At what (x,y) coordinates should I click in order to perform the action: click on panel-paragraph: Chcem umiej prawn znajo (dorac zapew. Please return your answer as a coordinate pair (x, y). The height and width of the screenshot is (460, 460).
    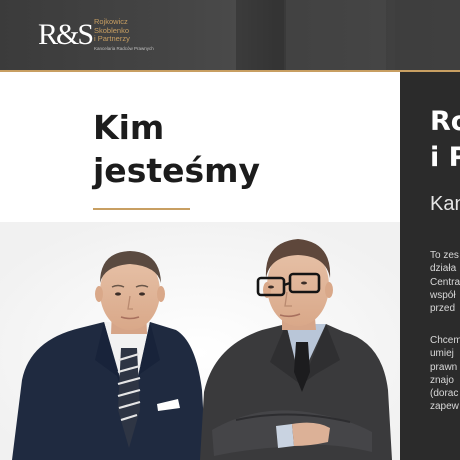
    Looking at the image, I should click on (445, 374).